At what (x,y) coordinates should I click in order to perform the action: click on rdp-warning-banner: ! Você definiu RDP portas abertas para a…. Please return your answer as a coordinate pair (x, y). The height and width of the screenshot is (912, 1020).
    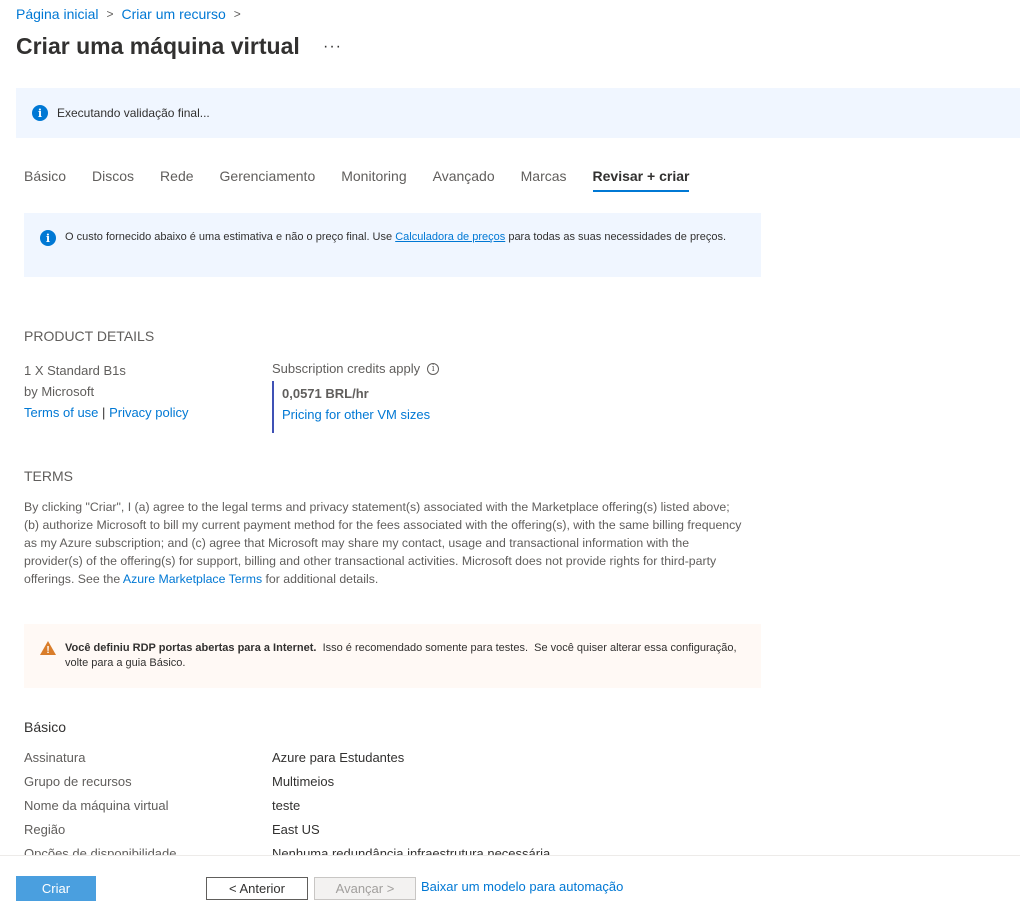
    Looking at the image, I should click on (392, 656).